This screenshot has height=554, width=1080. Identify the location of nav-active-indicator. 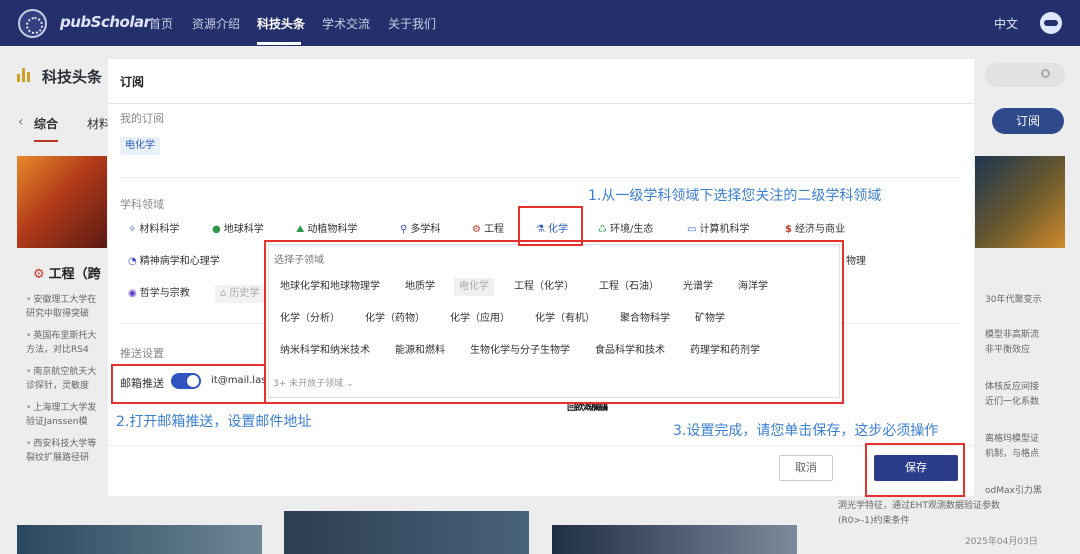
(279, 43).